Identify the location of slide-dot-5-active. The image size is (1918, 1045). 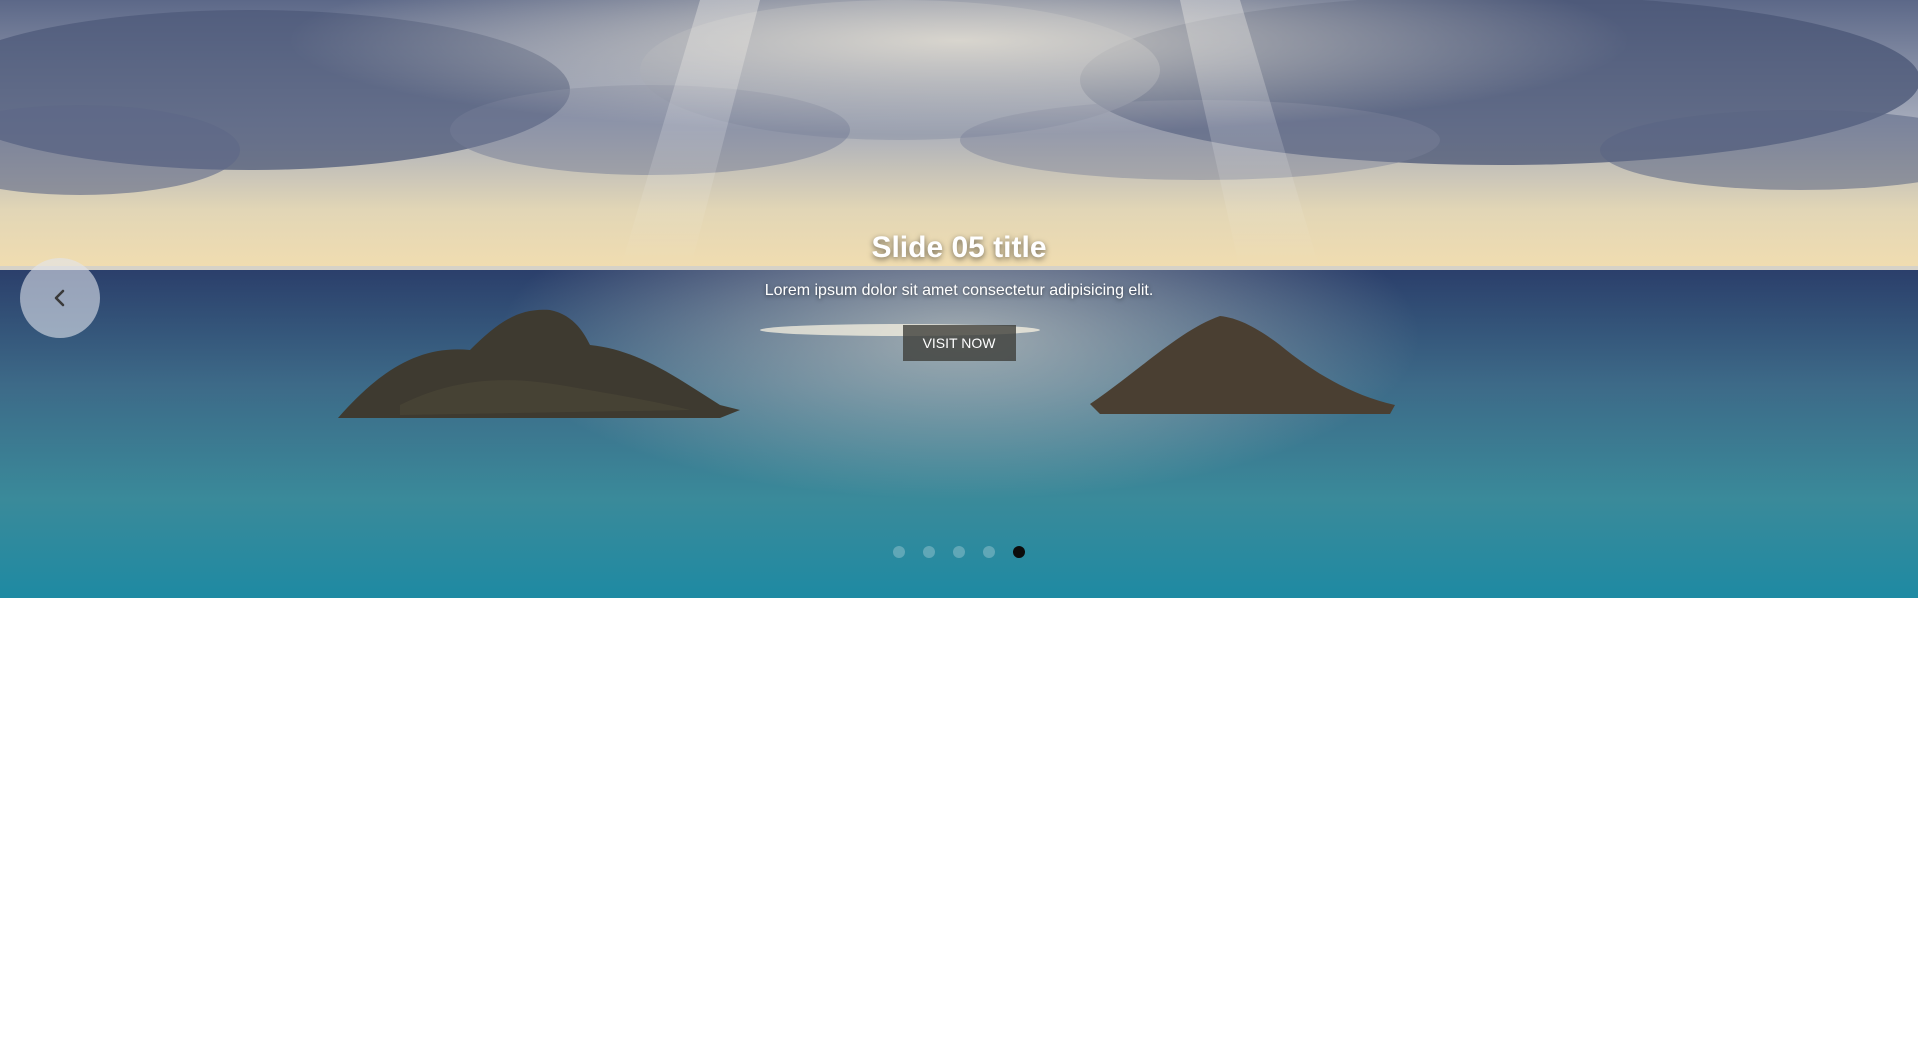
(1019, 552).